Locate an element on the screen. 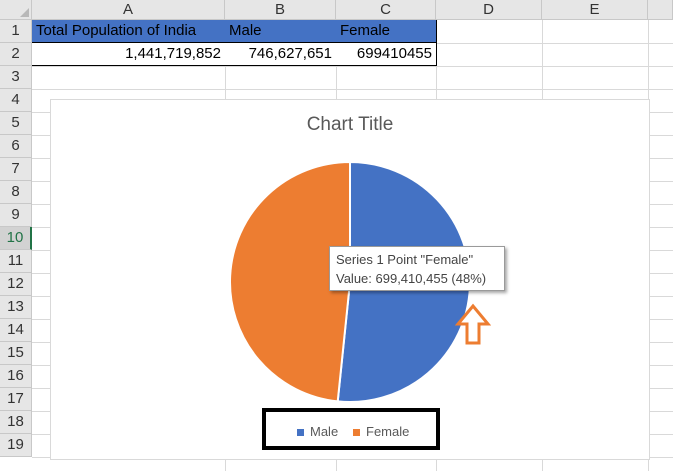 The image size is (673, 471). row-header-13: 13 is located at coordinates (16, 307).